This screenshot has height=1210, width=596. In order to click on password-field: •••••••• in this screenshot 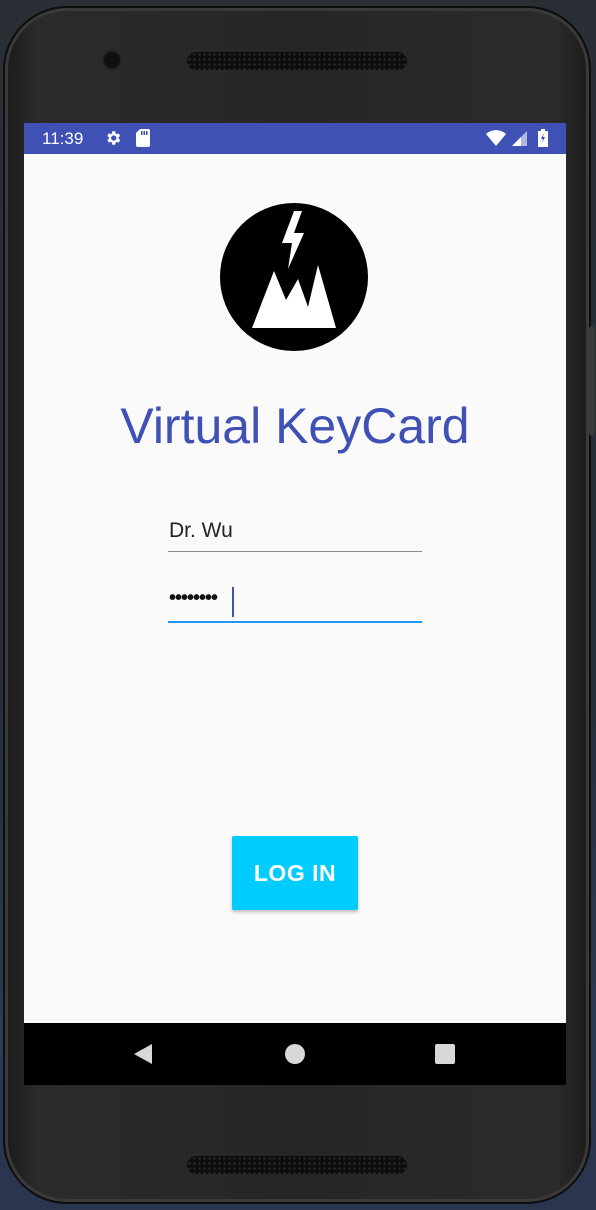, I will do `click(295, 603)`.